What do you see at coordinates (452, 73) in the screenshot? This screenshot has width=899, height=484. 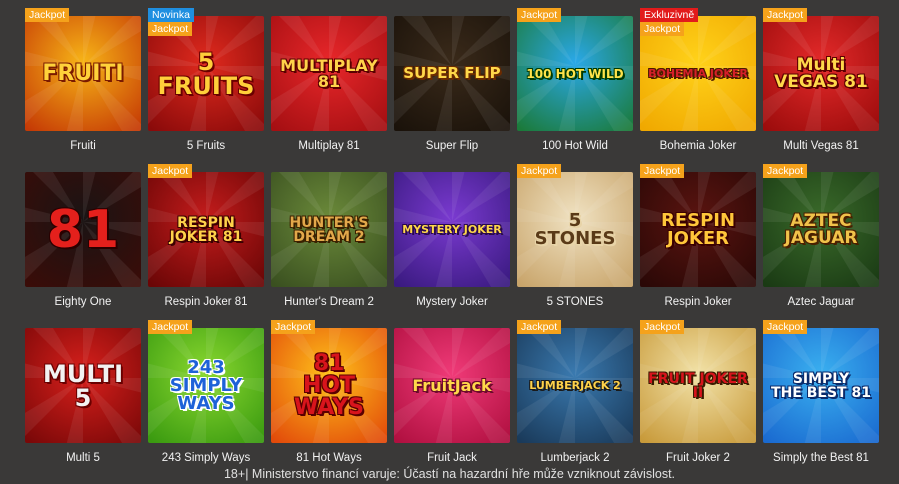 I see `game-thumbnail: SUPER FLIP` at bounding box center [452, 73].